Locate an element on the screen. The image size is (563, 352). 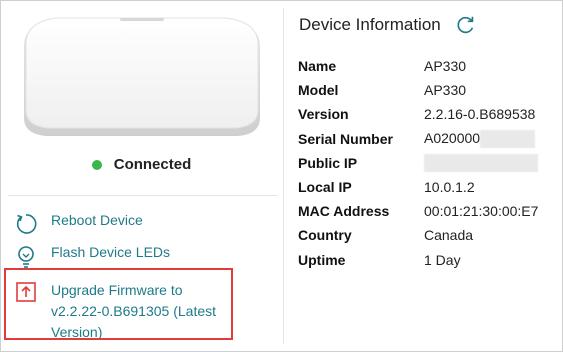
public-ip-value-wrap is located at coordinates (481, 162).